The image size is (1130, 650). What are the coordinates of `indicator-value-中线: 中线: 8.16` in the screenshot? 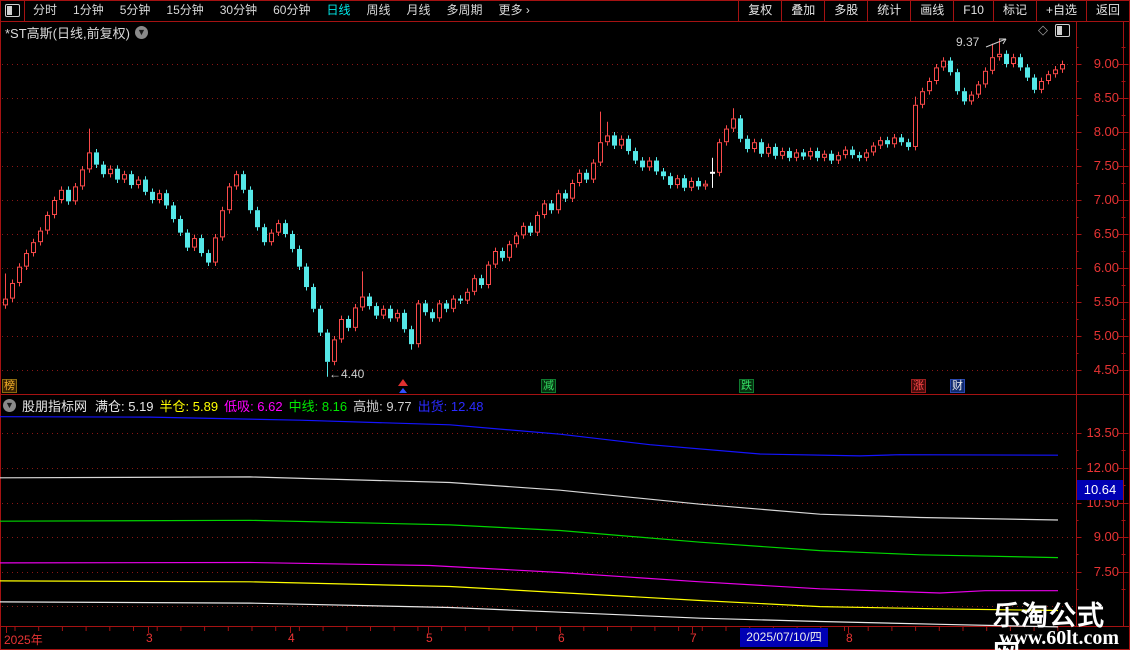 It's located at (318, 406).